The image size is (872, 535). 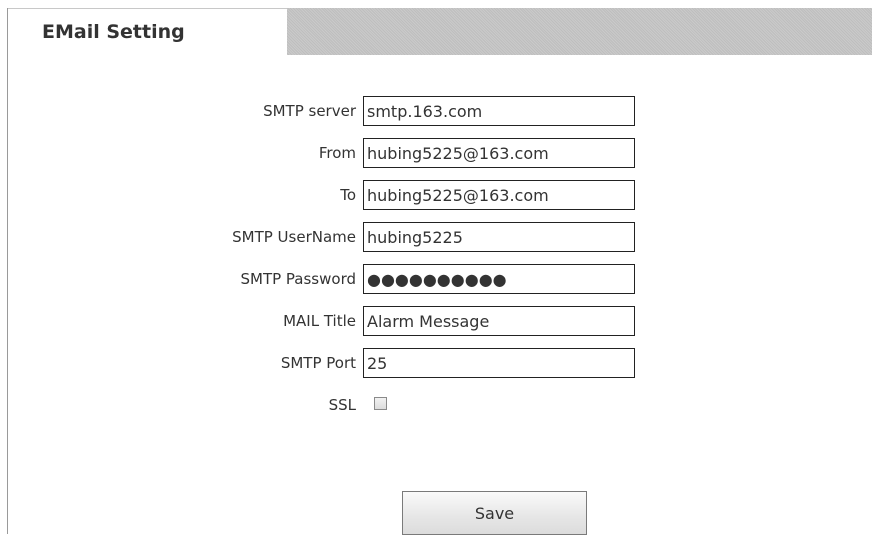 What do you see at coordinates (318, 363) in the screenshot?
I see `smtp-port-label: SMTP Port` at bounding box center [318, 363].